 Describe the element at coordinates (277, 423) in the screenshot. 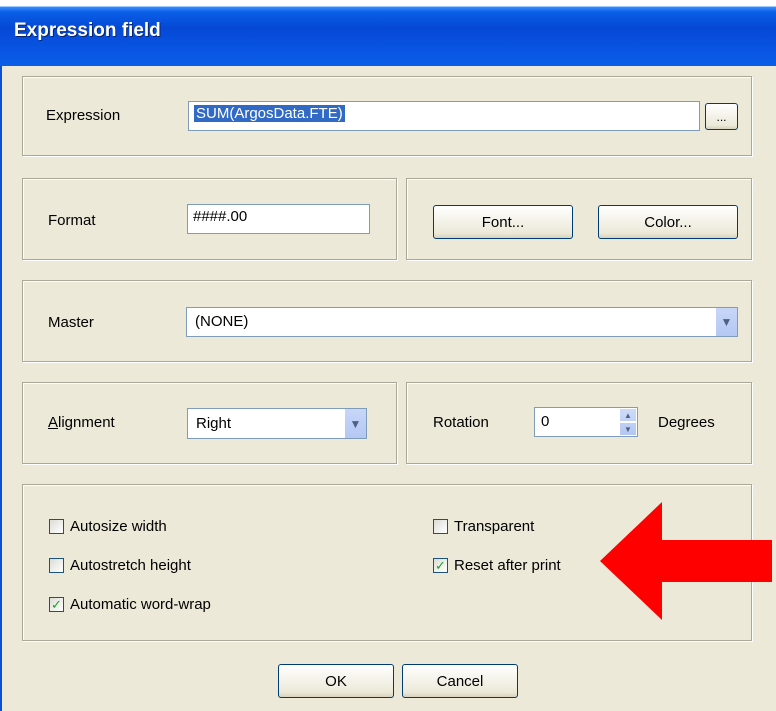

I see `alignment-select: Right ▼` at that location.